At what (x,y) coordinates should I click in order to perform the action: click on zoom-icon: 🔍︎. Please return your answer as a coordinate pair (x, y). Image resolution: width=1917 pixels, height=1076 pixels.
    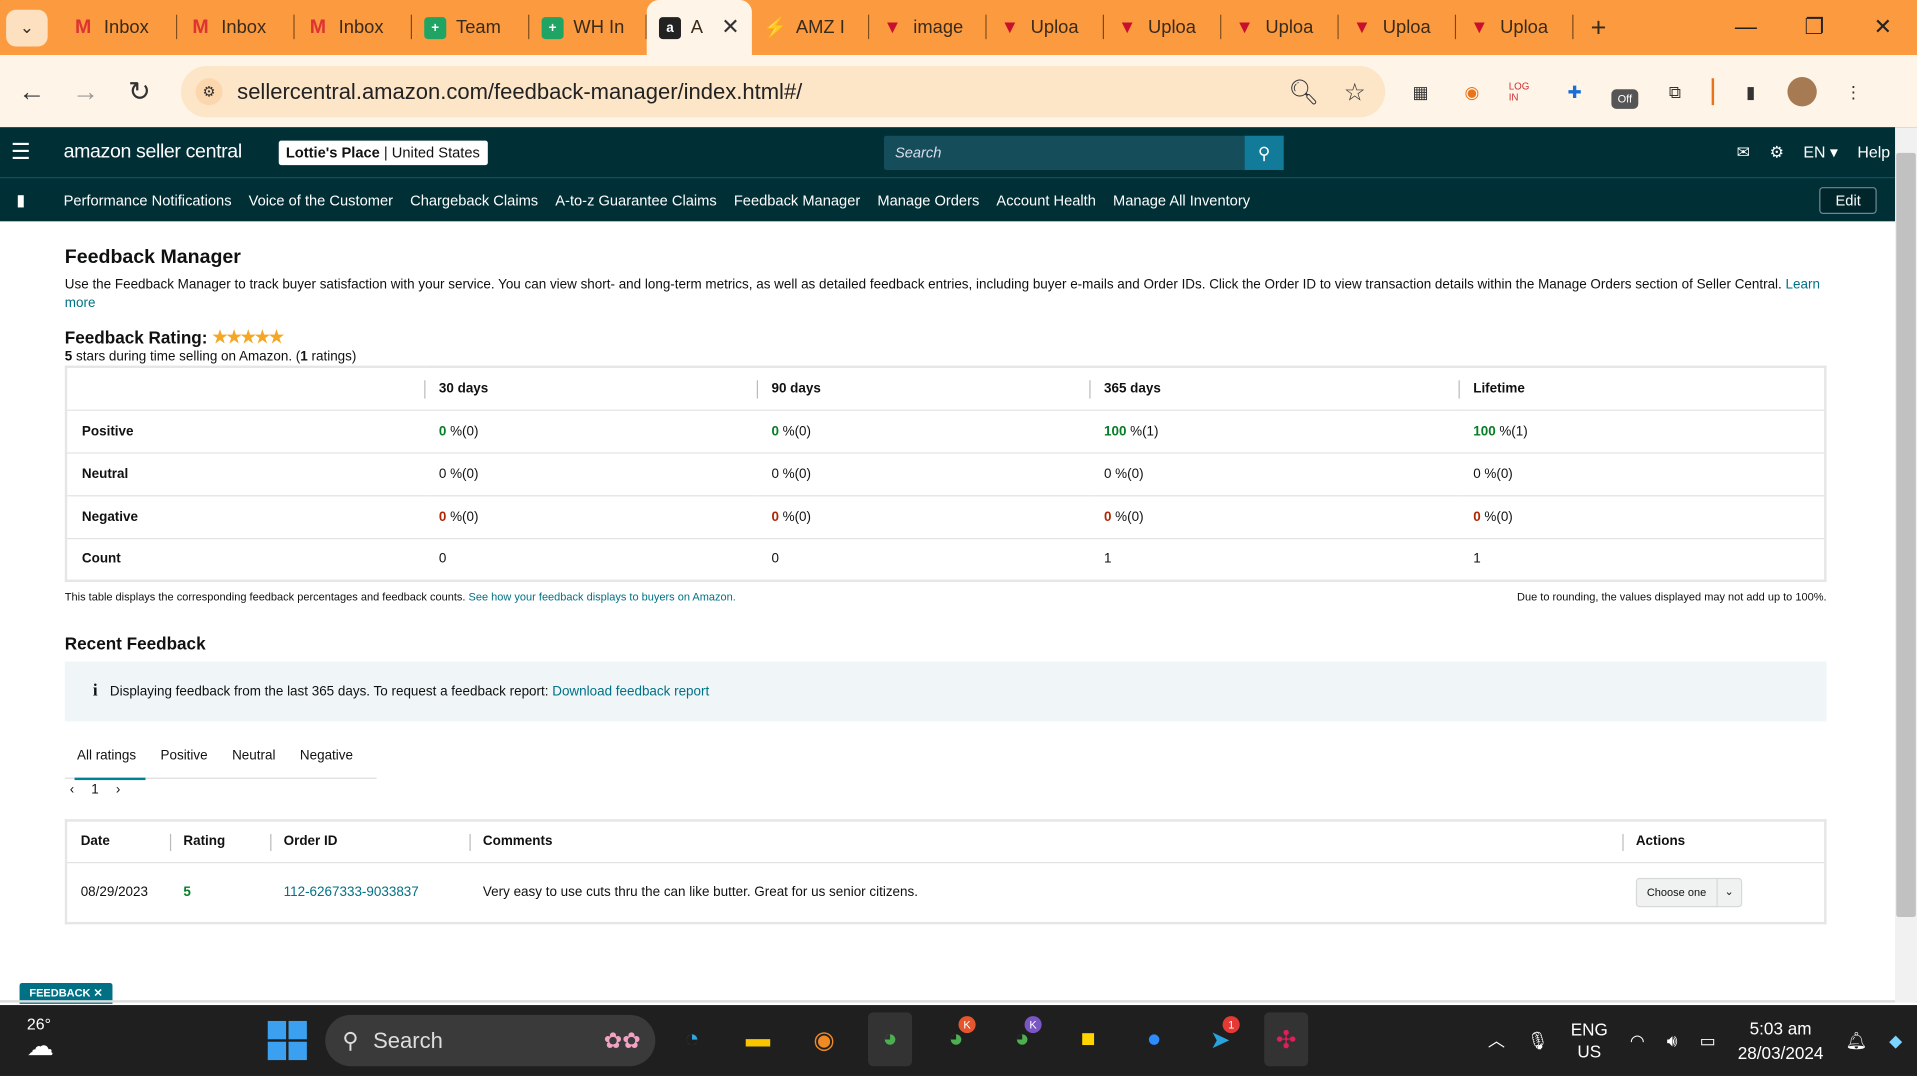
    Looking at the image, I should click on (1303, 91).